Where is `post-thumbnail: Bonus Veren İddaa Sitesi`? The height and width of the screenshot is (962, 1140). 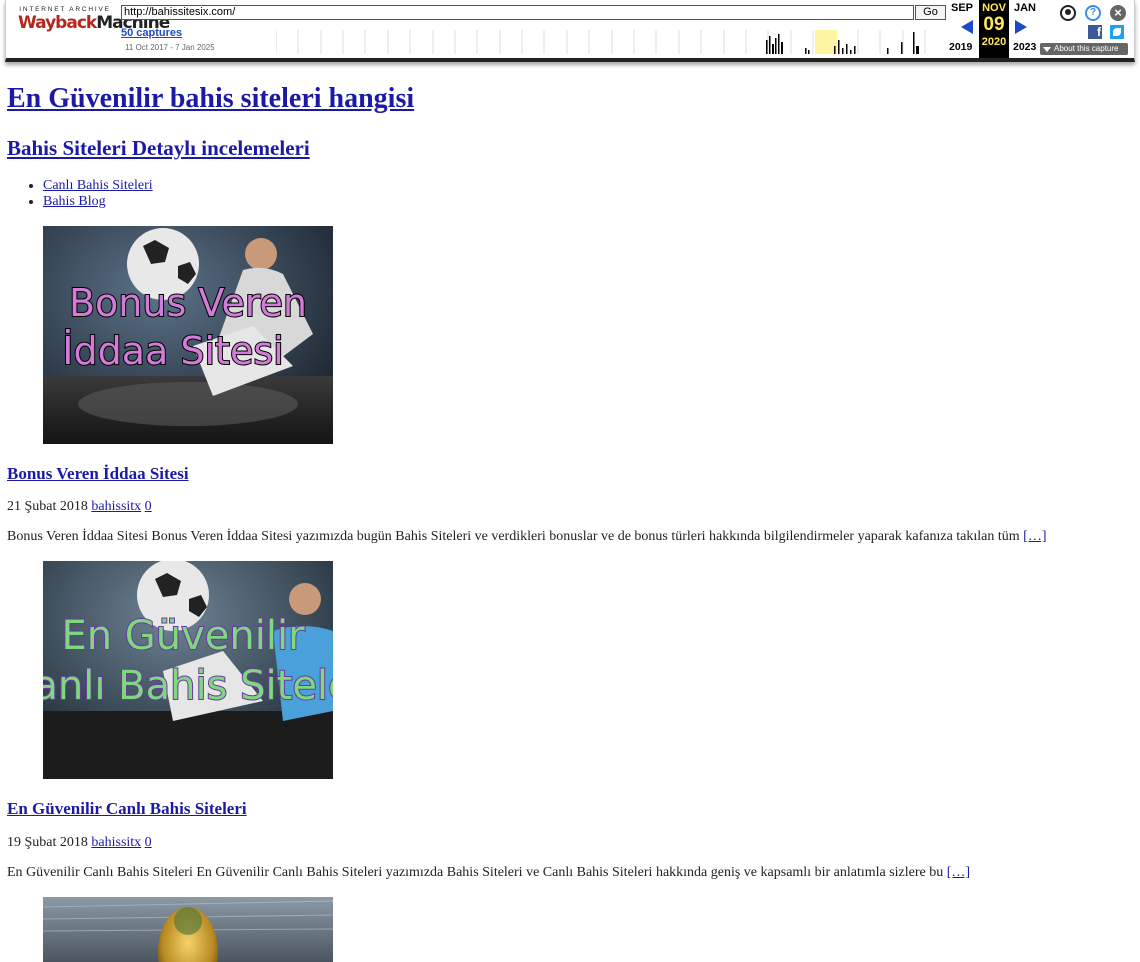
post-thumbnail: Bonus Veren İddaa Sitesi is located at coordinates (188, 335).